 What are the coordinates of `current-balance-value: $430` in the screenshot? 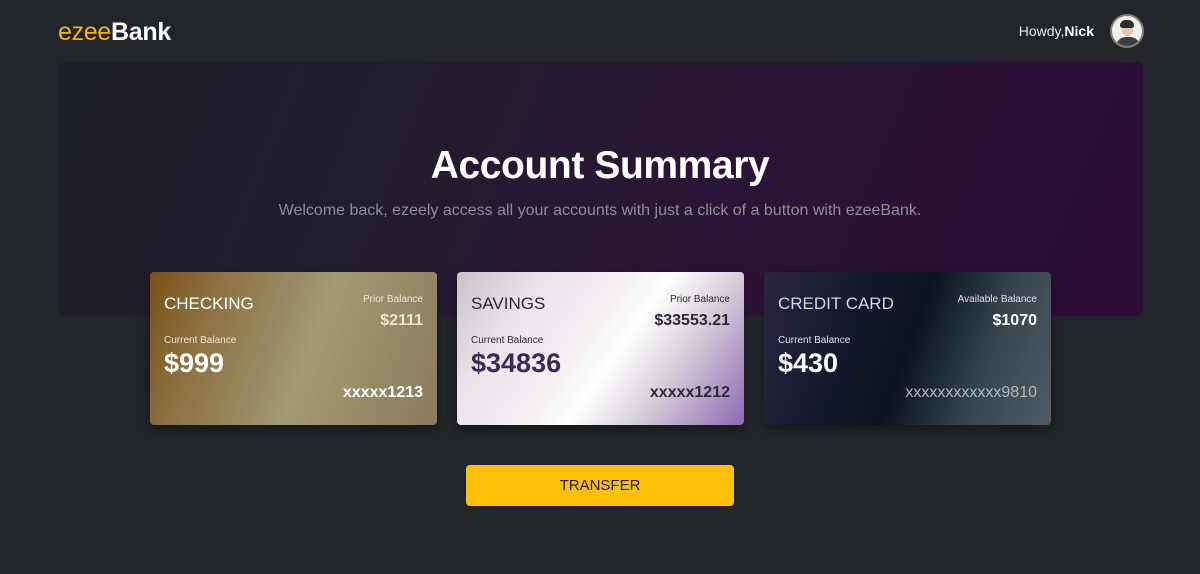 It's located at (808, 363).